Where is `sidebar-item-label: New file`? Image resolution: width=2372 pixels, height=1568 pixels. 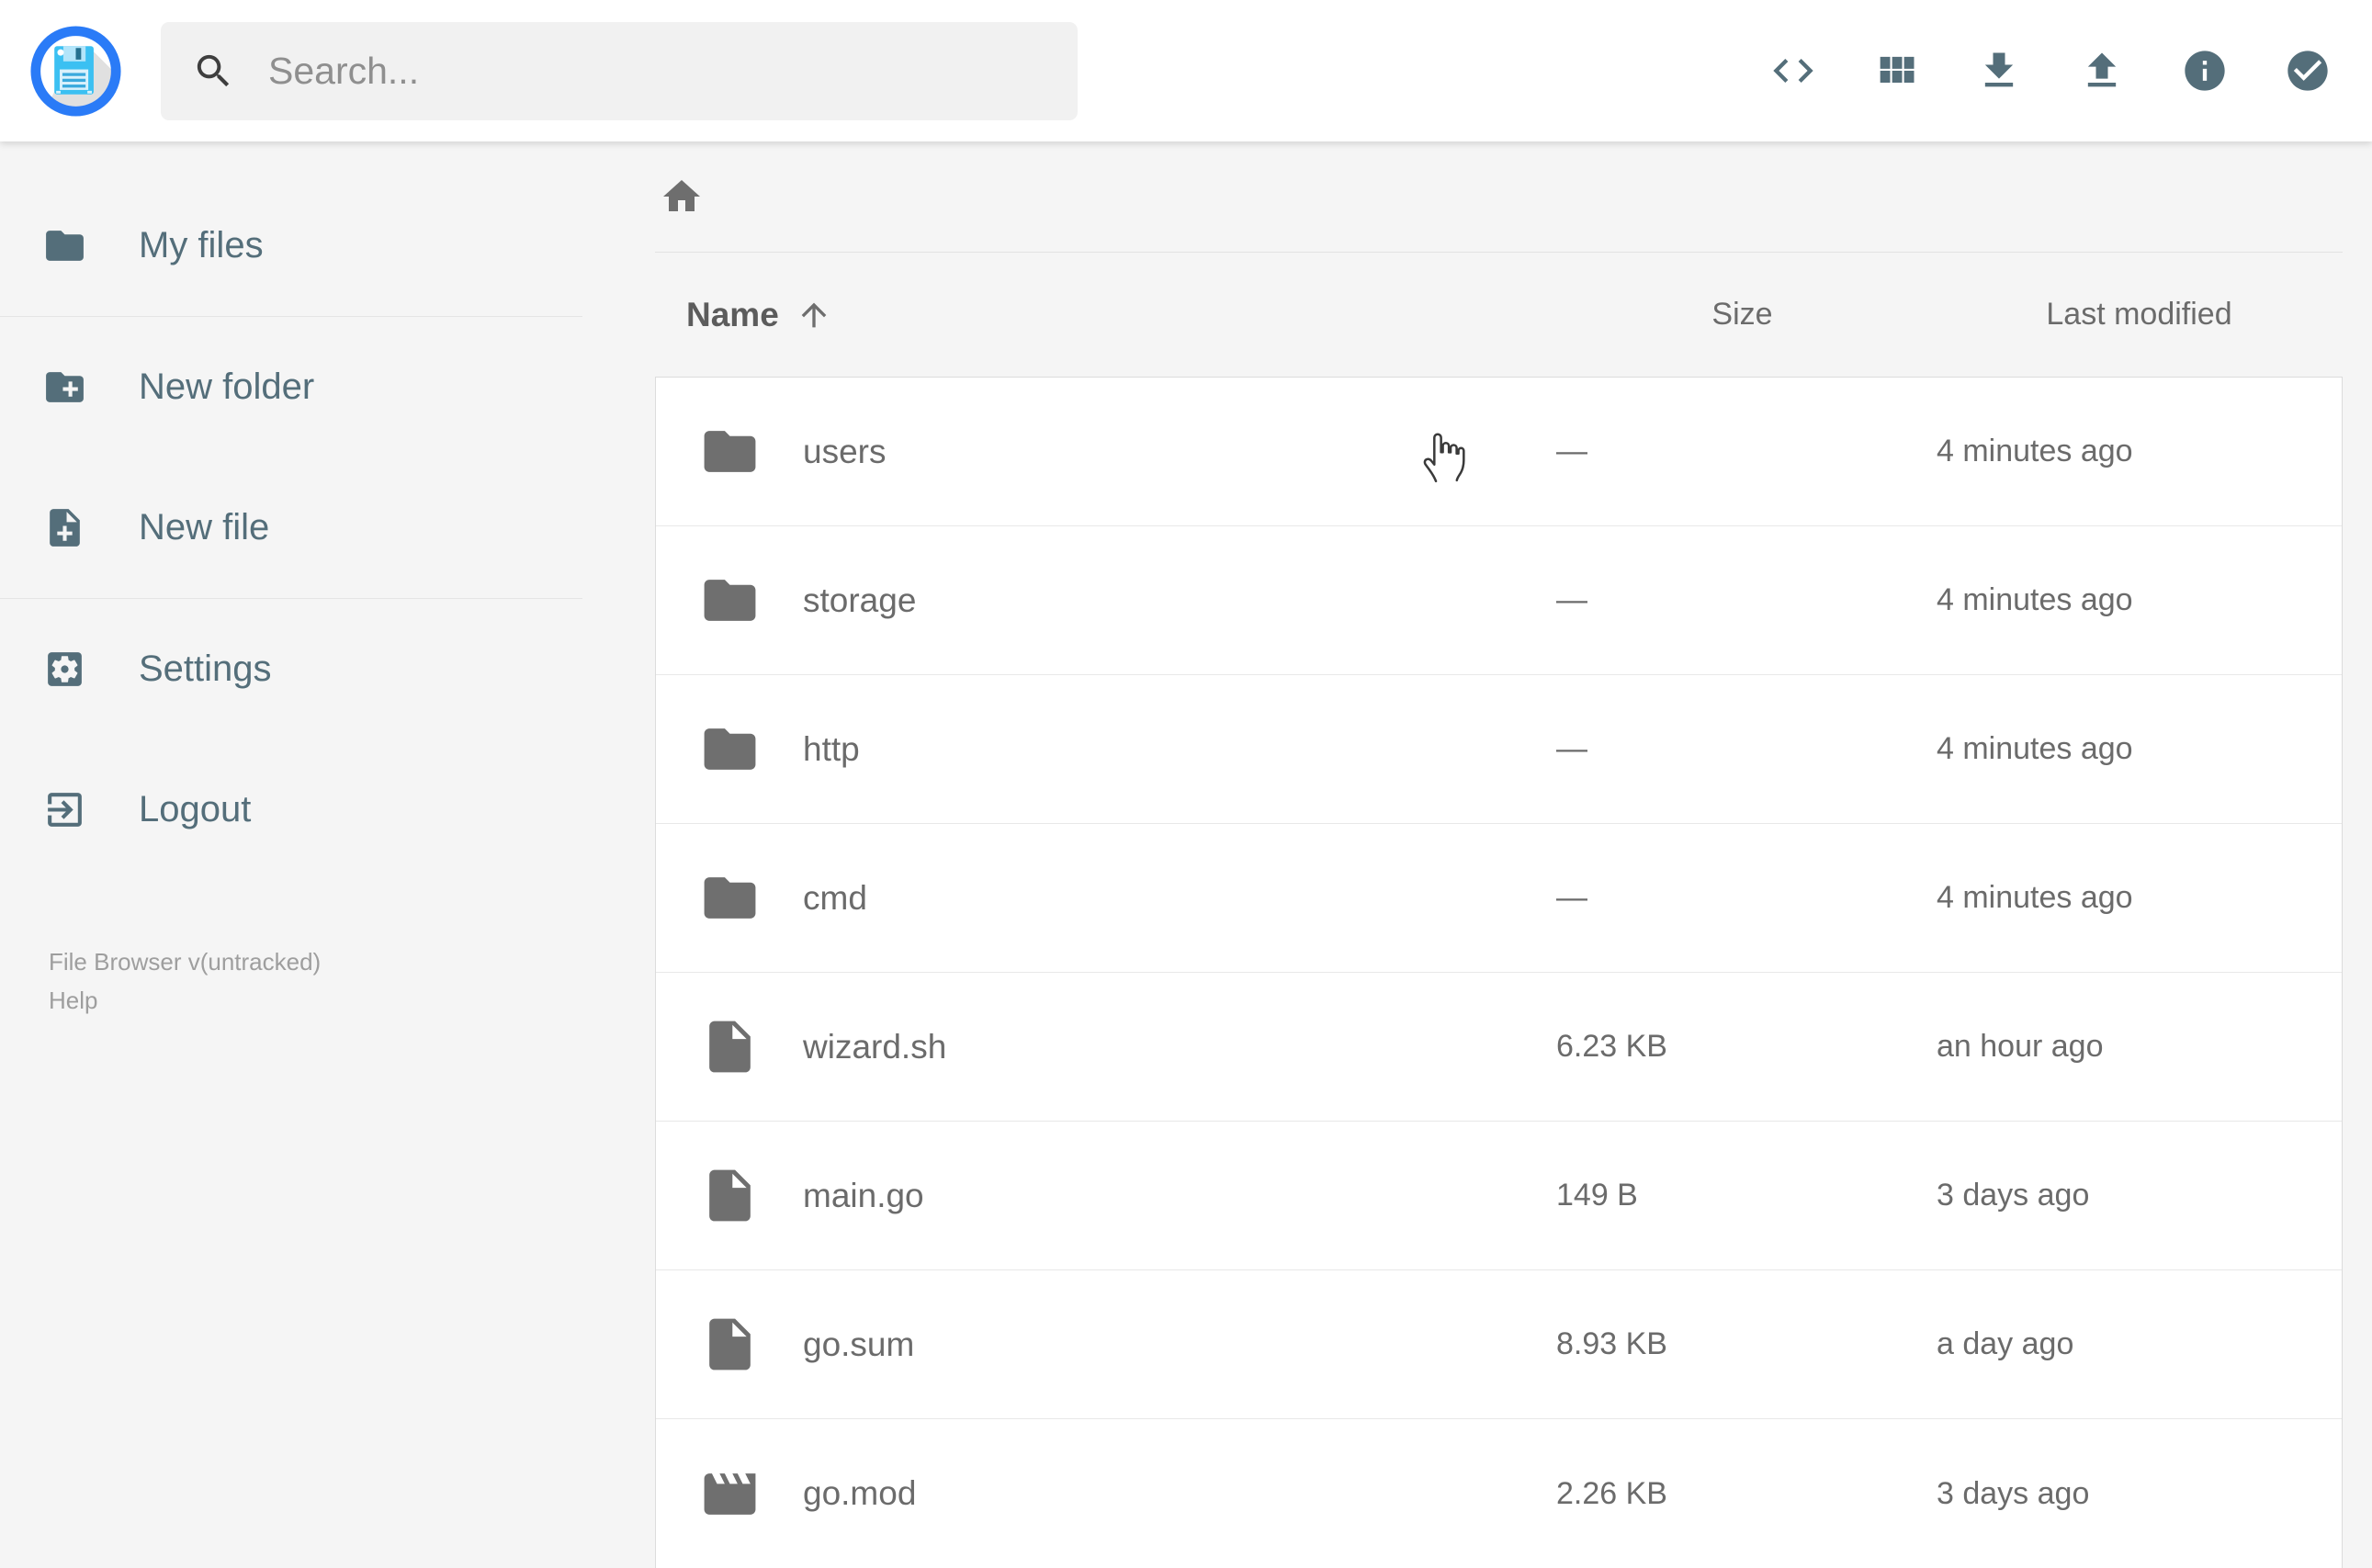
sidebar-item-label: New file is located at coordinates (204, 527).